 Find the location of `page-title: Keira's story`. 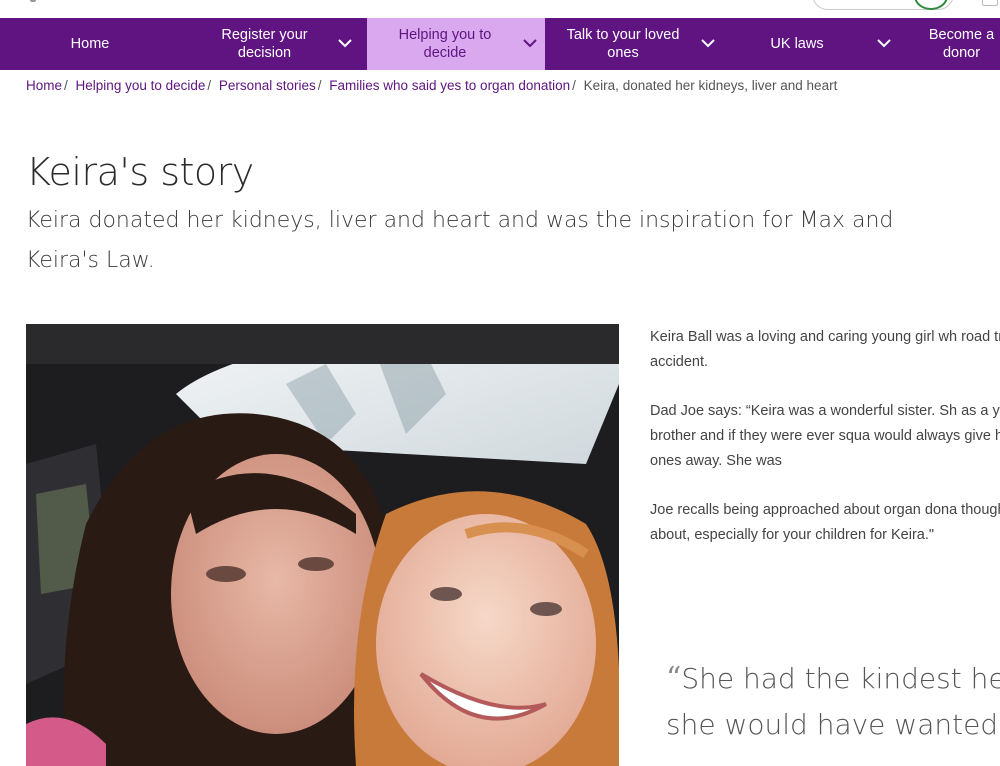

page-title: Keira's story is located at coordinates (140, 172).